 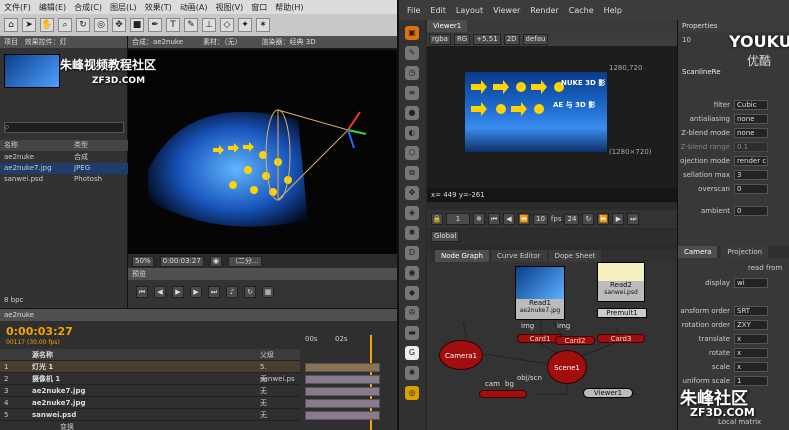 I want to click on menu-file: File, so click(x=413, y=10).